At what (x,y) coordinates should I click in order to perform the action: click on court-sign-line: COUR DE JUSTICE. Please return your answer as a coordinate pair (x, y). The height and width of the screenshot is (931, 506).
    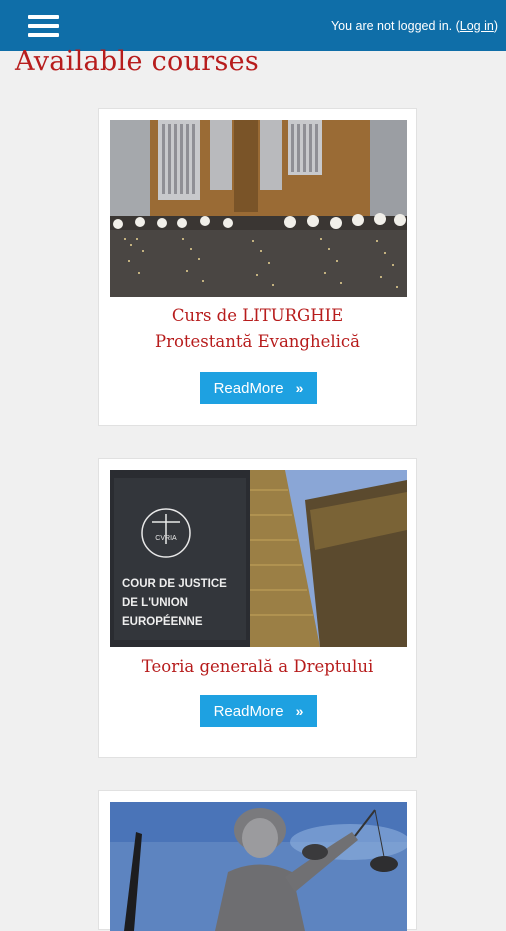
    Looking at the image, I should click on (174, 584).